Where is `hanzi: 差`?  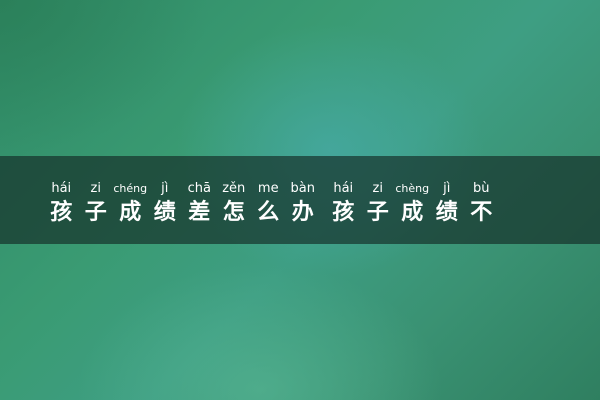
hanzi: 差 is located at coordinates (199, 212).